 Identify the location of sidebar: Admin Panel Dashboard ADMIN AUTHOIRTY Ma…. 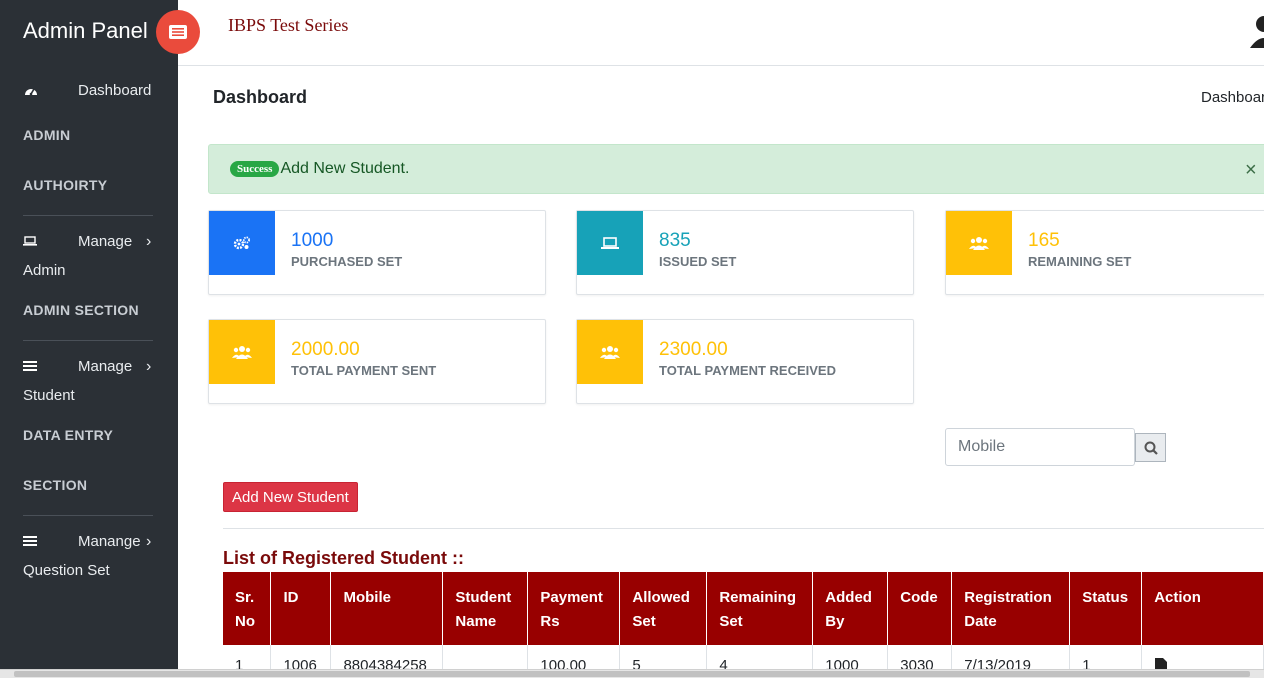
(89, 339).